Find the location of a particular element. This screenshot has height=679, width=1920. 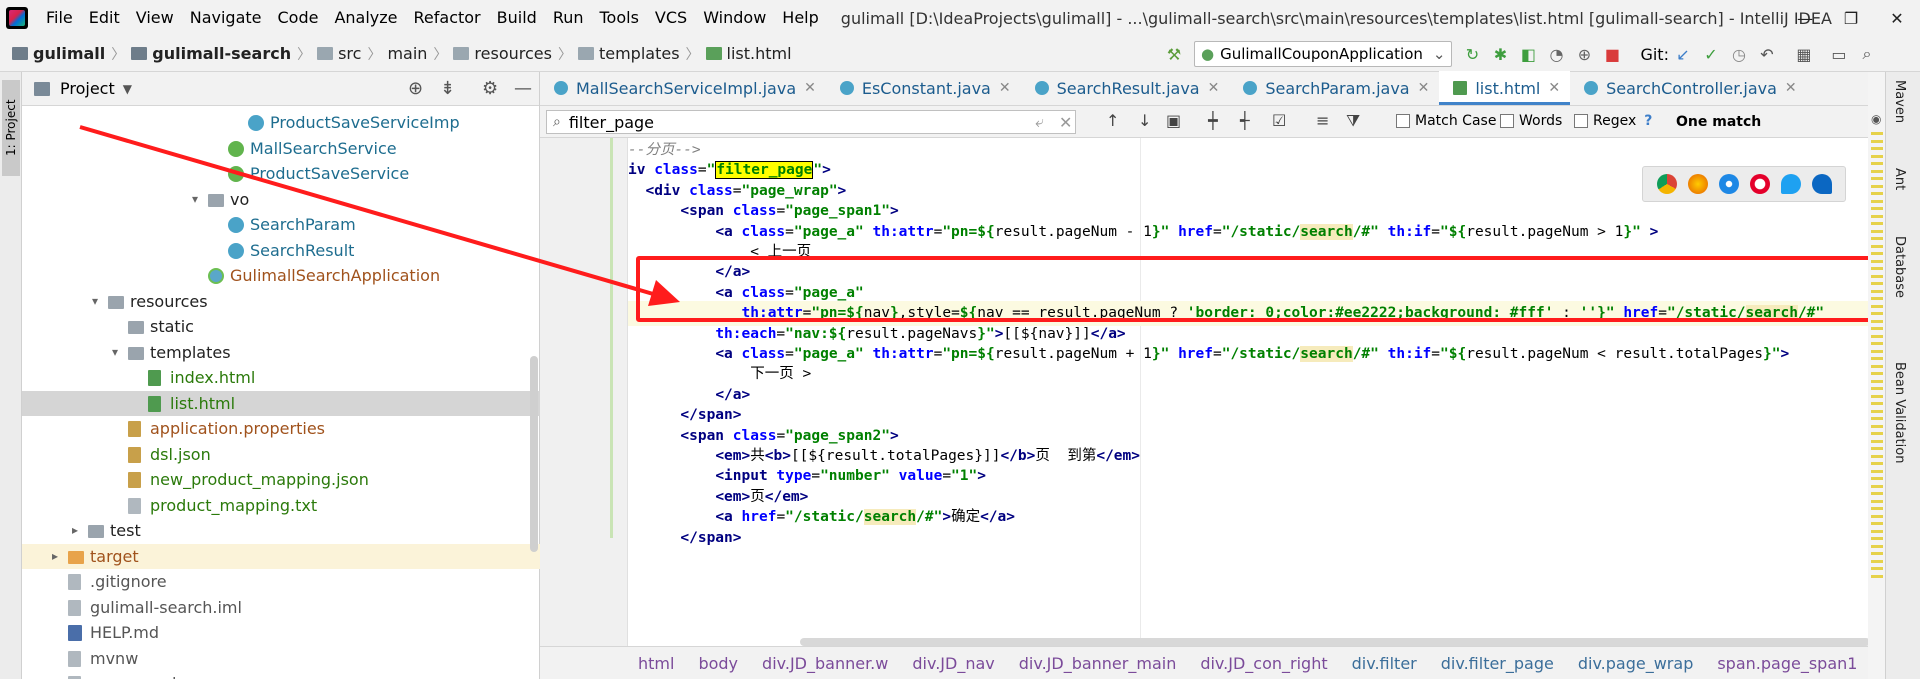

git-update-icon: ↙ is located at coordinates (1683, 54).